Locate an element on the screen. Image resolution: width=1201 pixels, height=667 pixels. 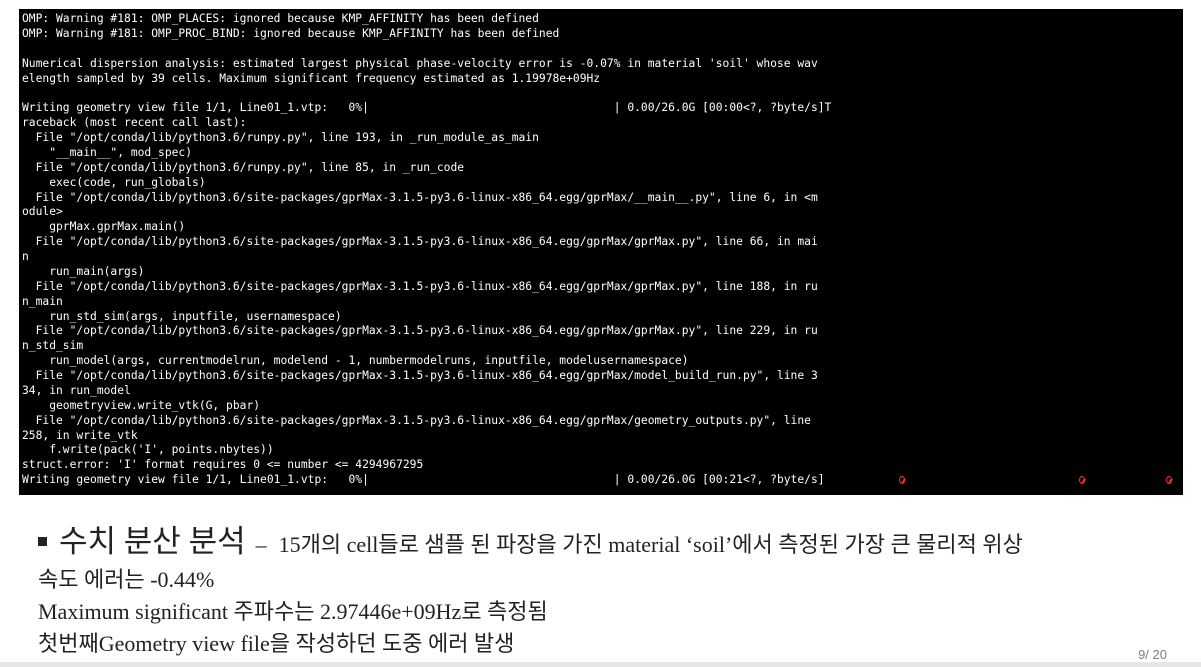
page-number: 9/ 20 is located at coordinates (1152, 654).